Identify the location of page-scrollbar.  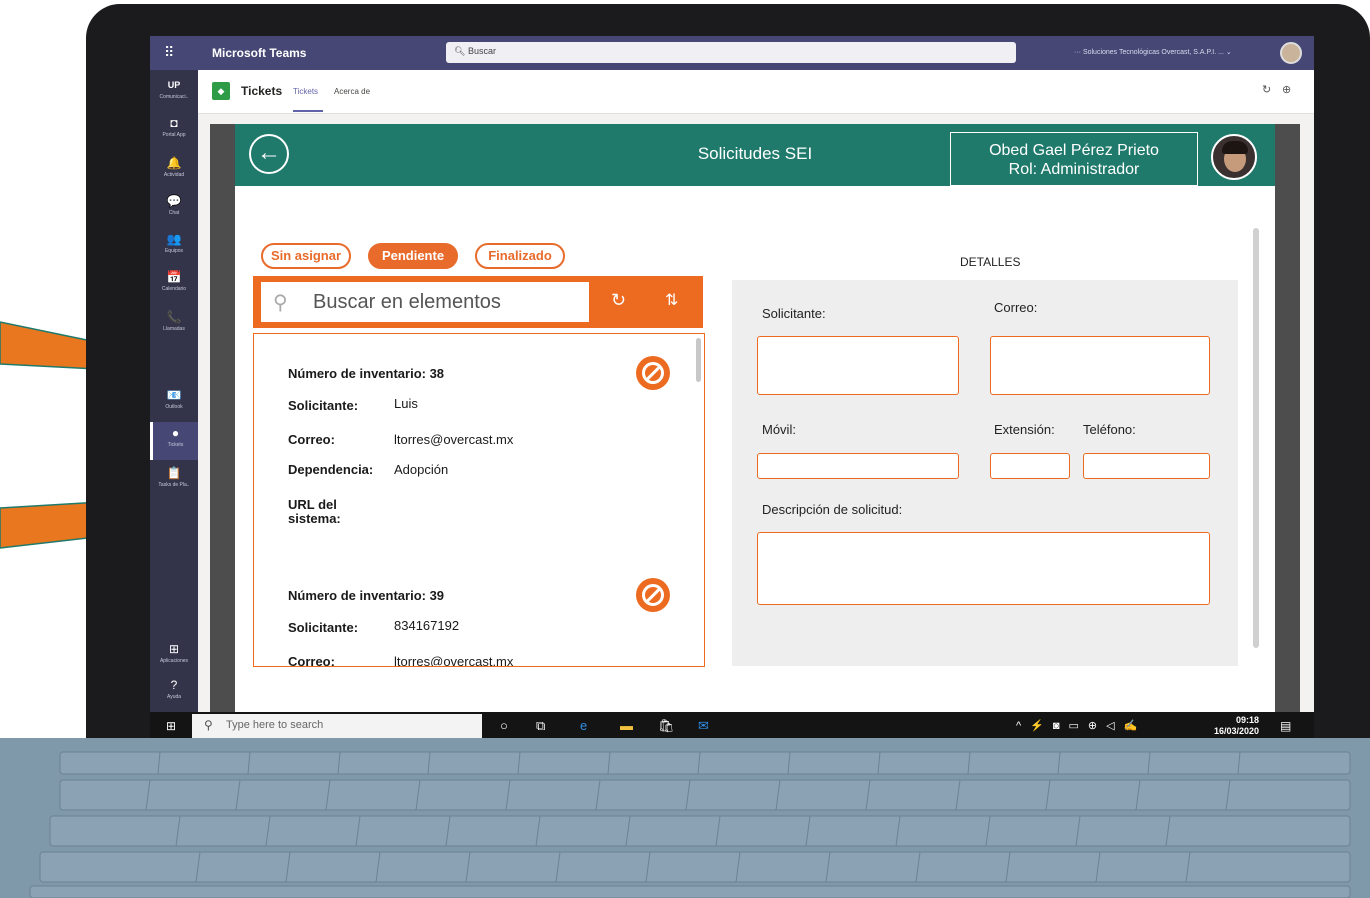
(1256, 438).